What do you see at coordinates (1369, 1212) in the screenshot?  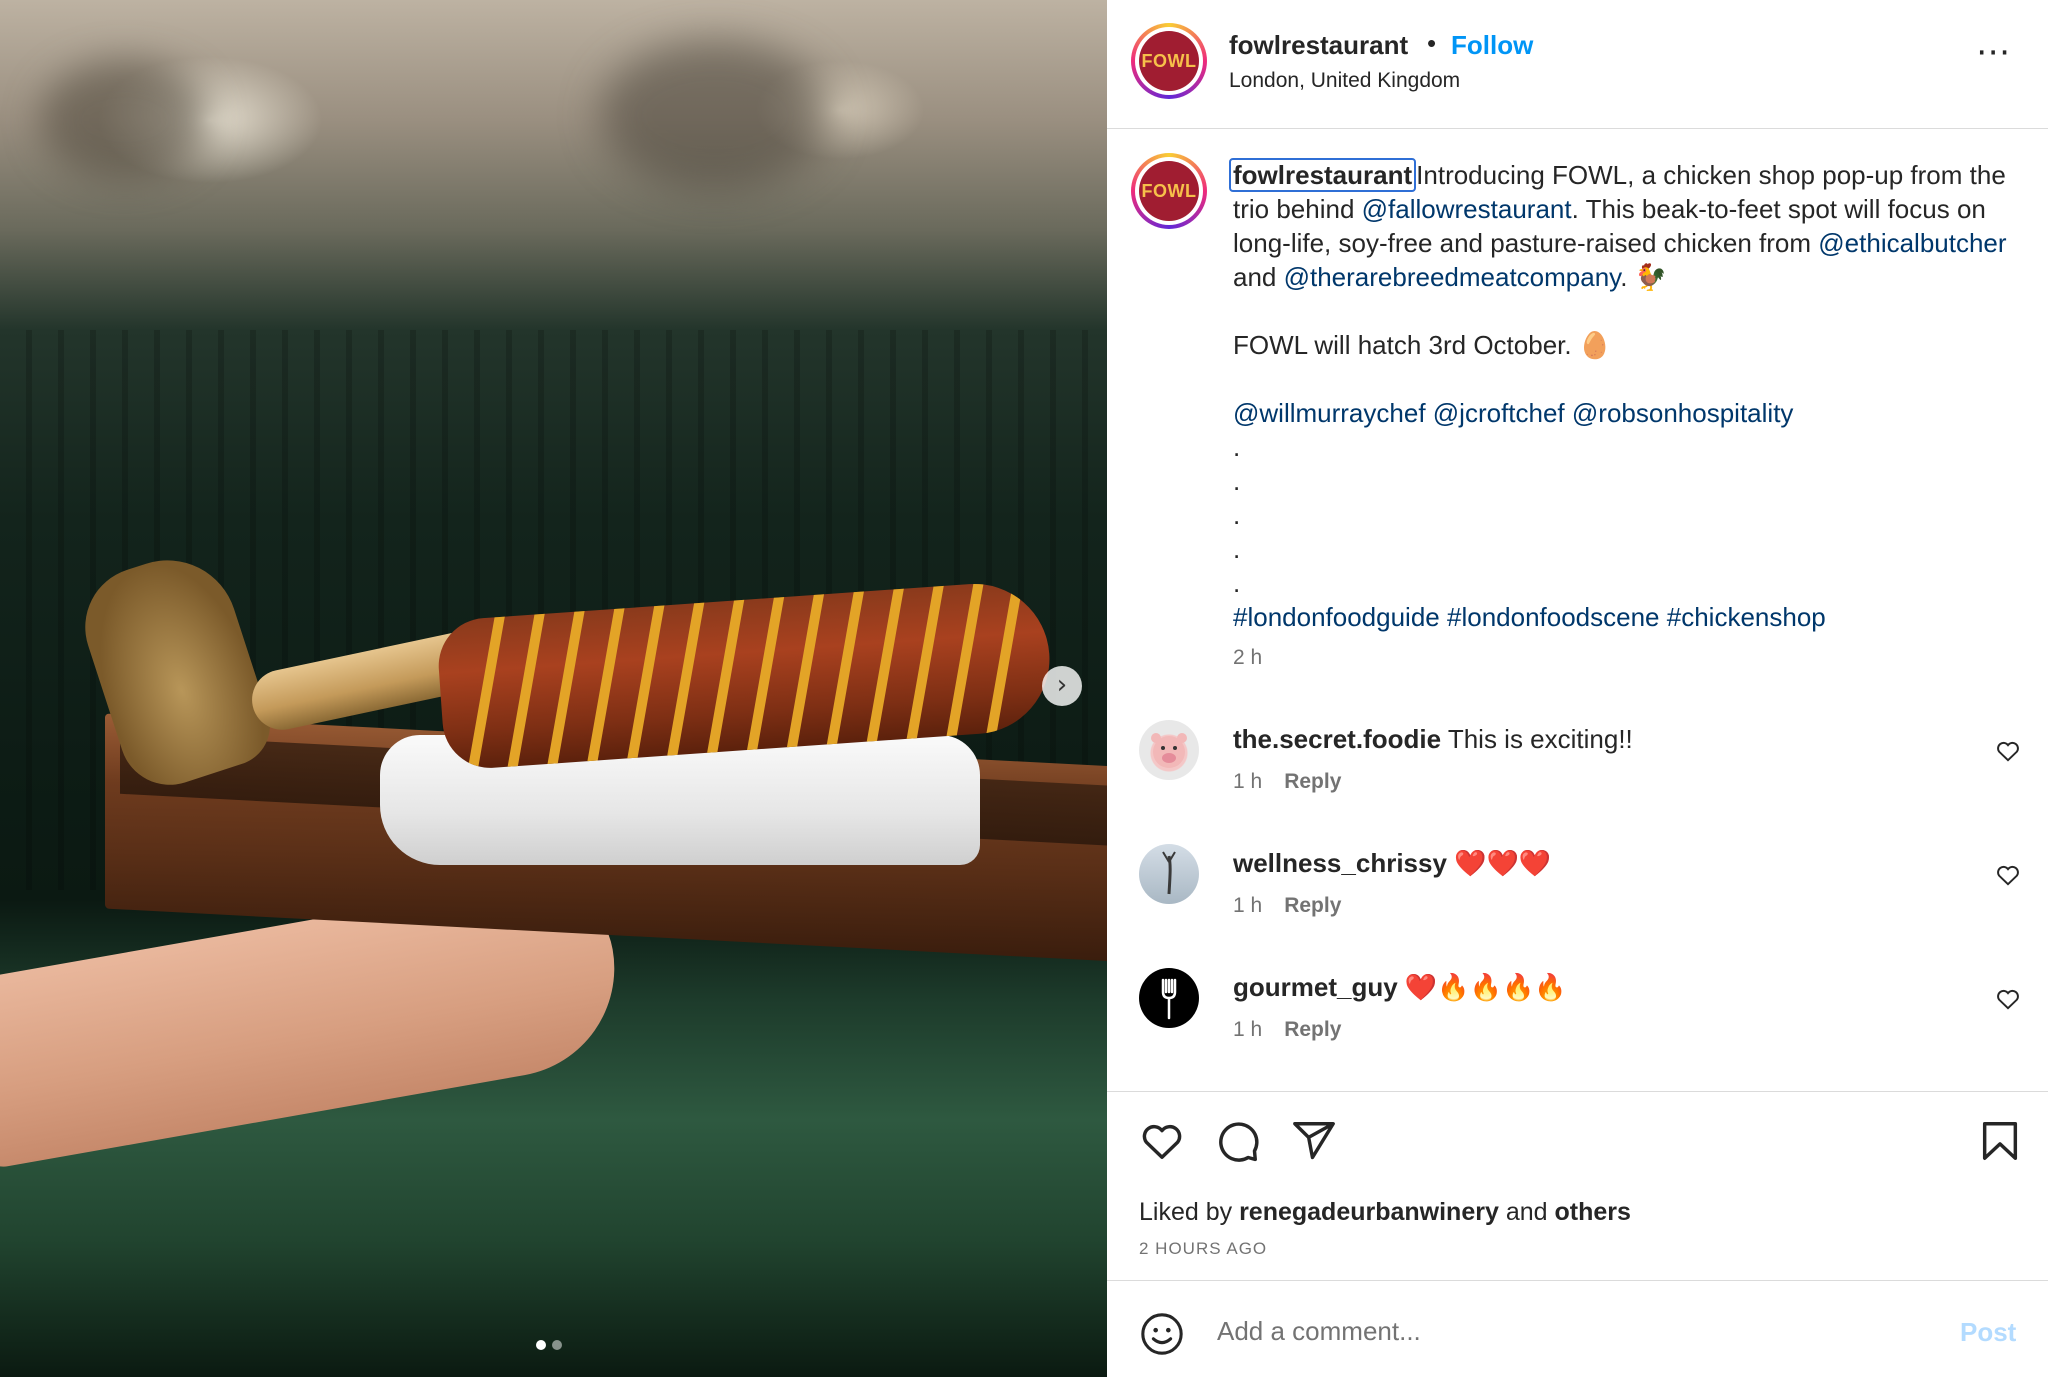 I see `liked-by-user: renegadeurbanwinery` at bounding box center [1369, 1212].